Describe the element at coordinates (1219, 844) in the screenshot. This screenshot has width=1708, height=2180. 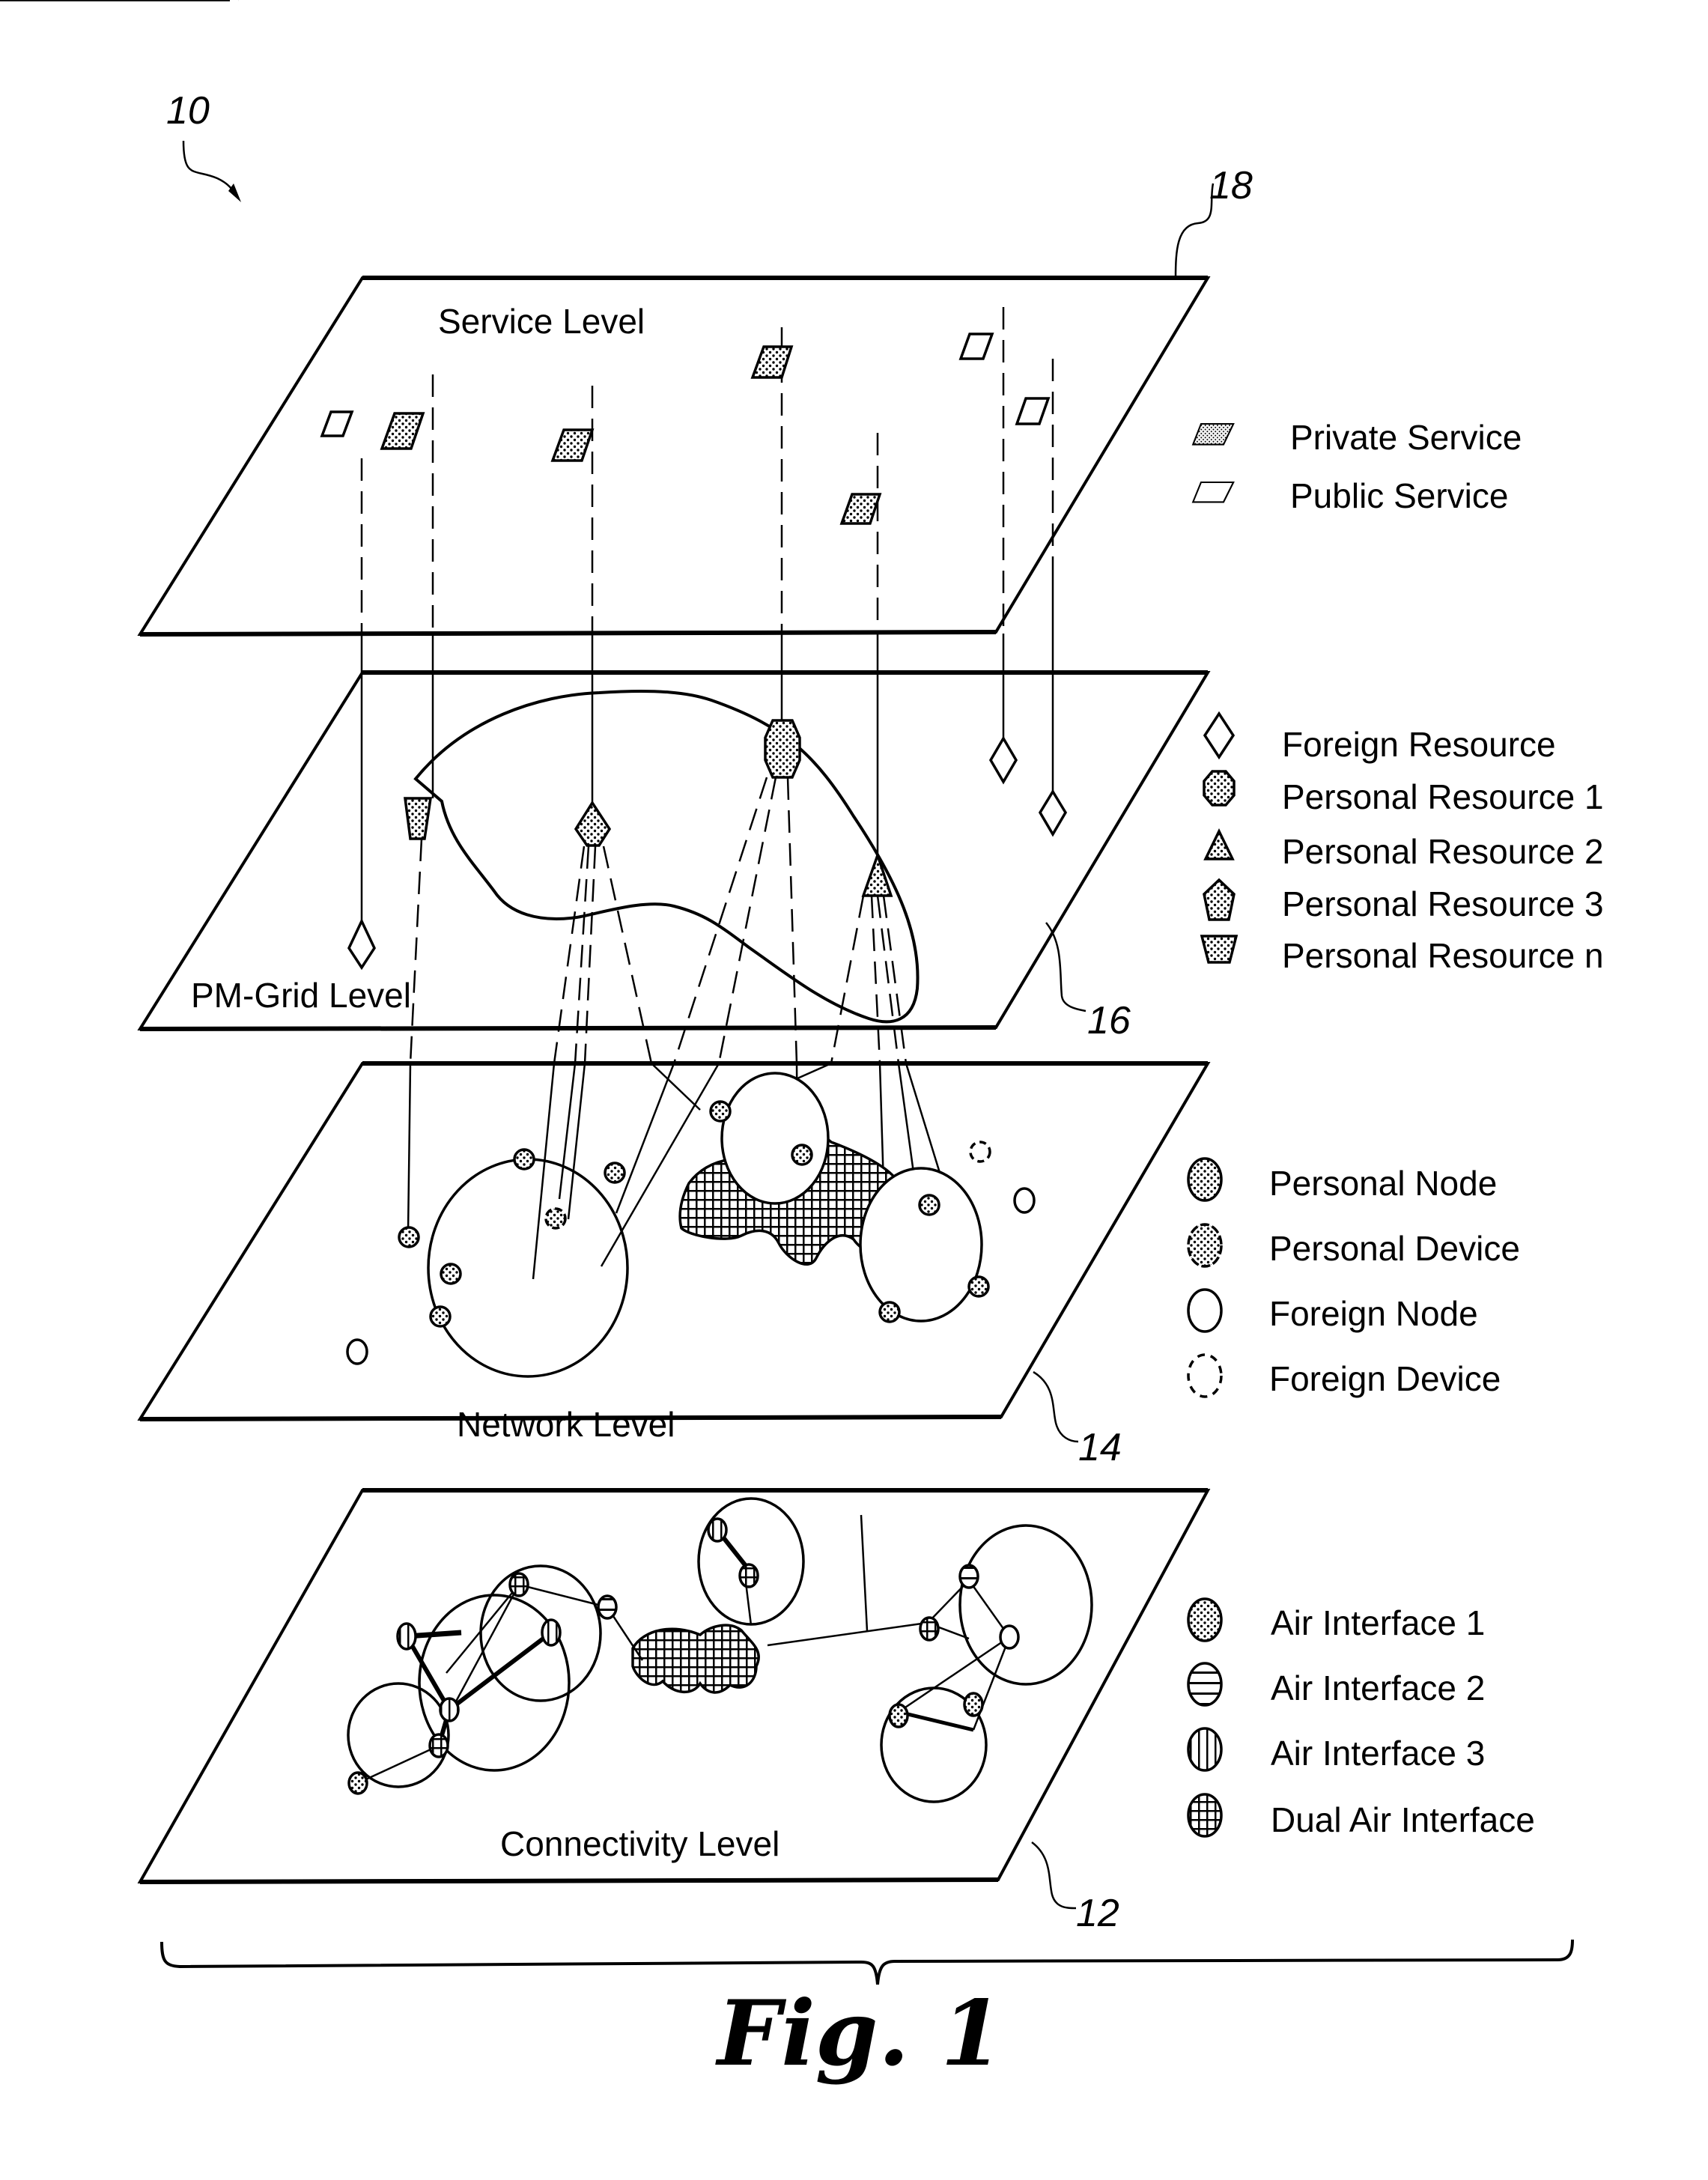
I see `legend-personal-resource-2-icon` at that location.